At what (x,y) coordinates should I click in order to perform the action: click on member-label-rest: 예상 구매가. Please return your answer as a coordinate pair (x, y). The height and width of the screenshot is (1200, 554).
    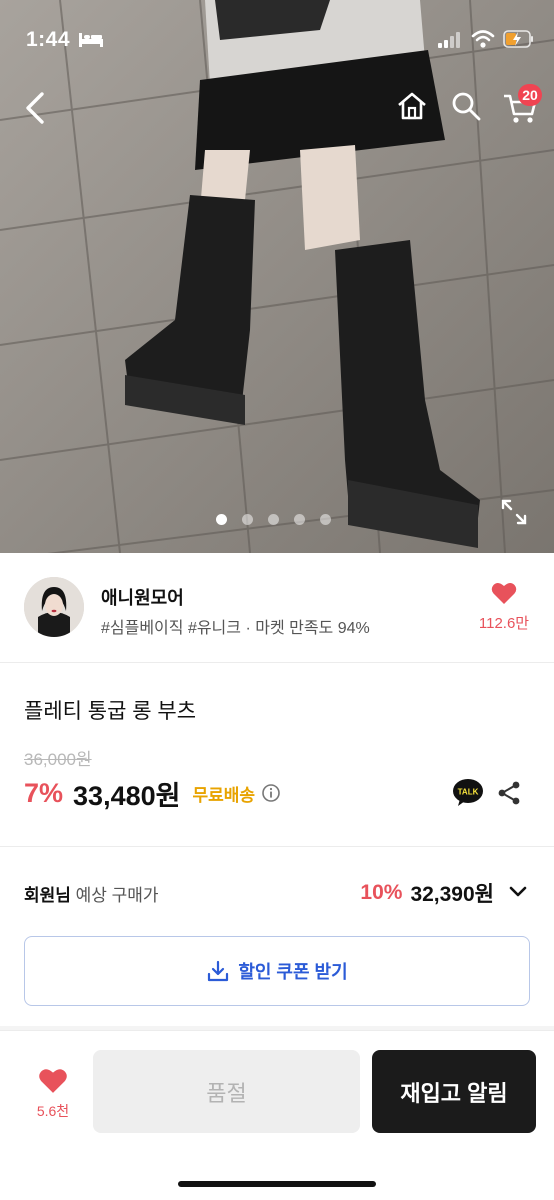
    Looking at the image, I should click on (114, 895).